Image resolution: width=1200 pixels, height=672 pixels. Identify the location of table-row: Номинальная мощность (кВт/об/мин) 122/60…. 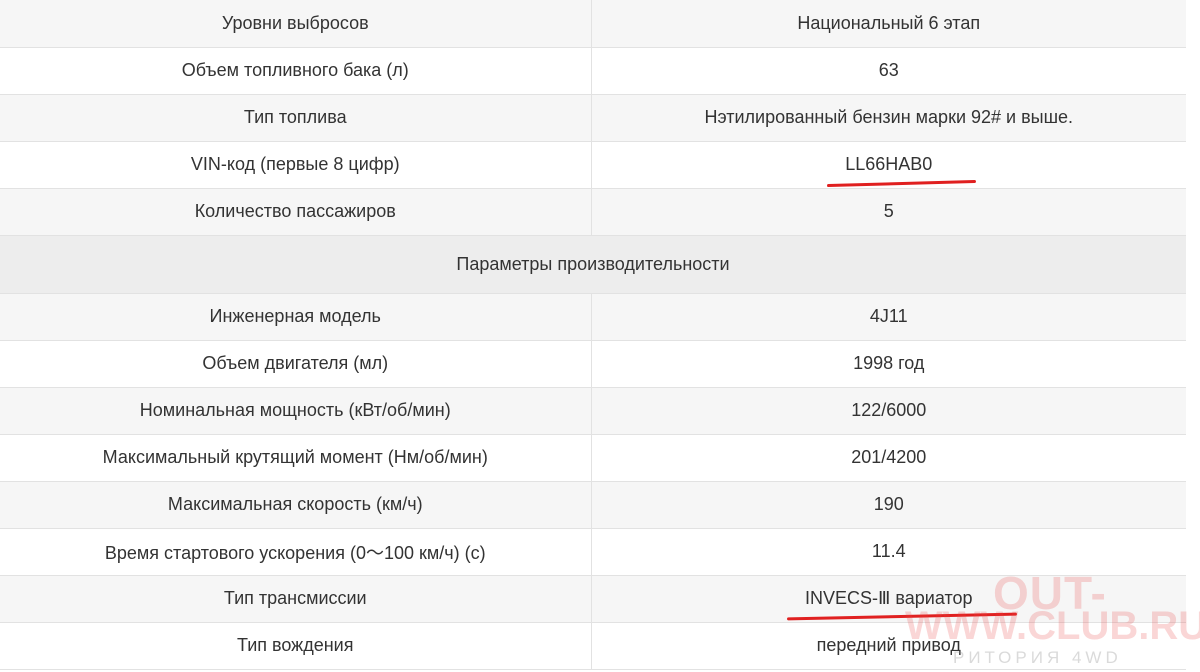
(593, 411).